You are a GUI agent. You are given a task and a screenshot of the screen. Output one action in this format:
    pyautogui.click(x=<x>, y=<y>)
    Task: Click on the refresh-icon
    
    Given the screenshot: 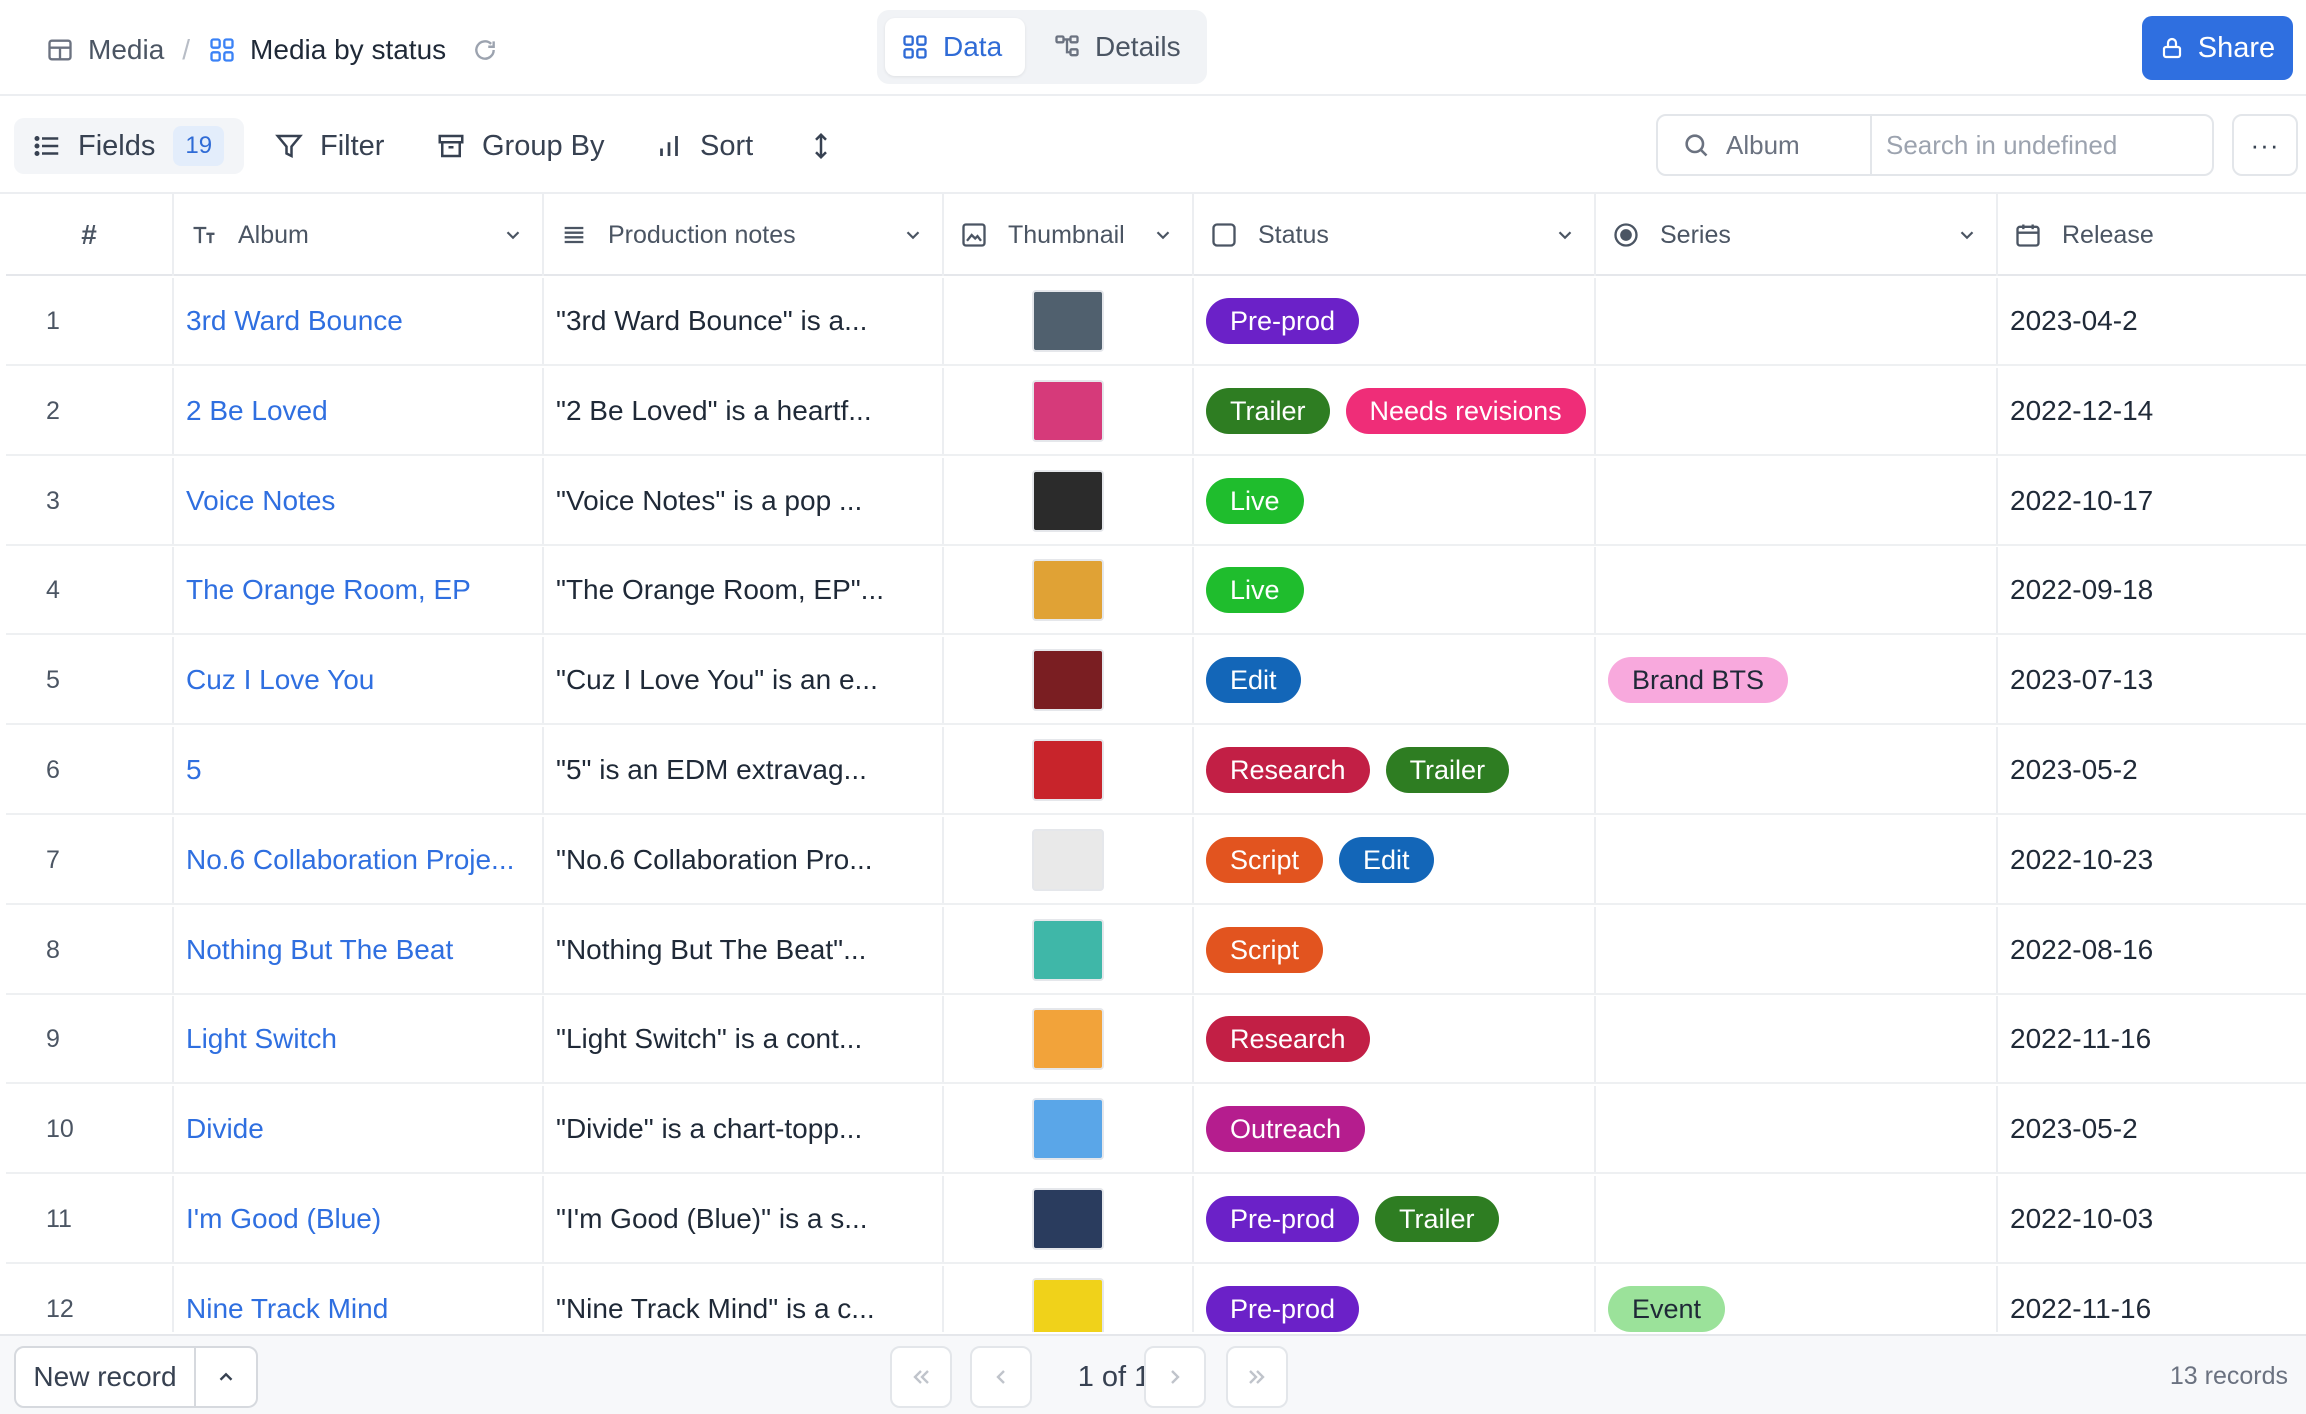 What is the action you would take?
    pyautogui.click(x=485, y=50)
    